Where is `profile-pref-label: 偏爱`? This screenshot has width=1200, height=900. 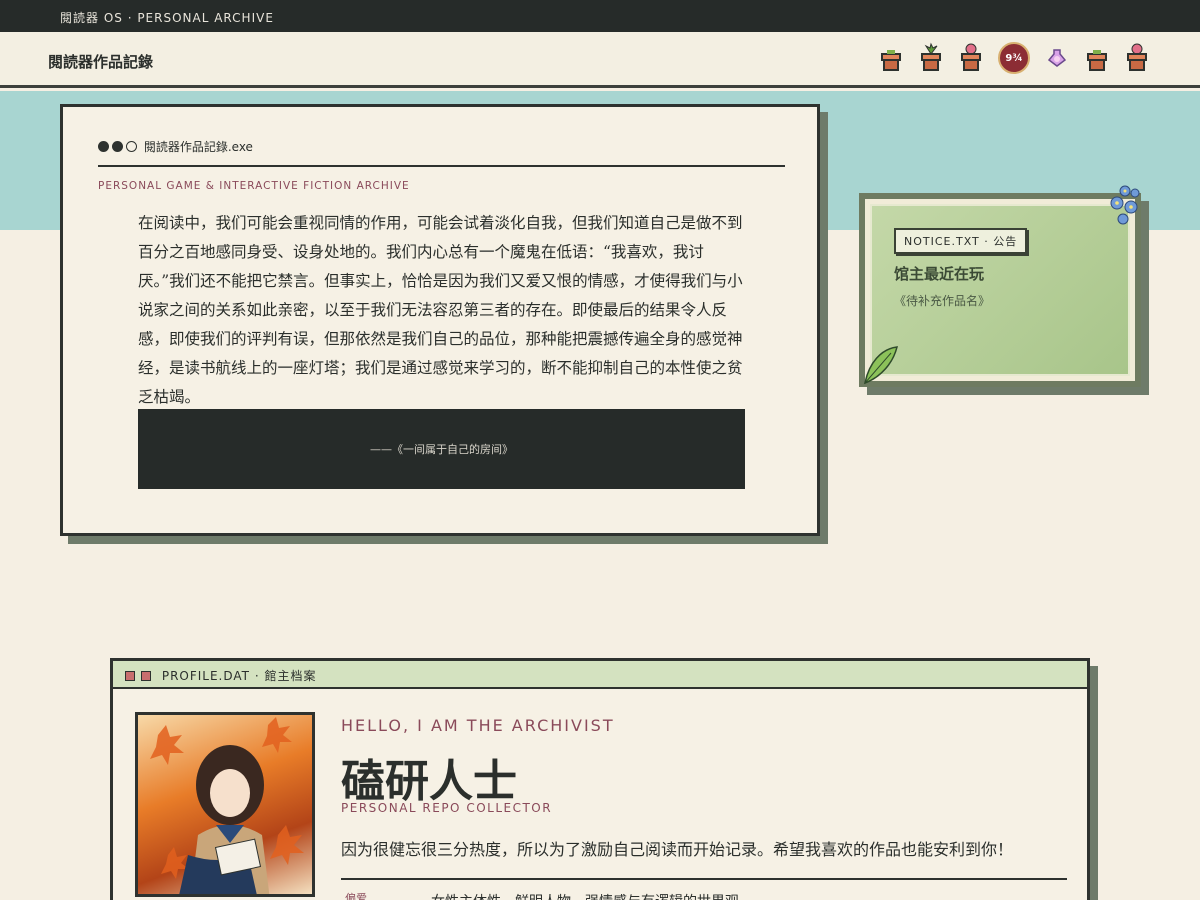
profile-pref-label: 偏爱 is located at coordinates (356, 896).